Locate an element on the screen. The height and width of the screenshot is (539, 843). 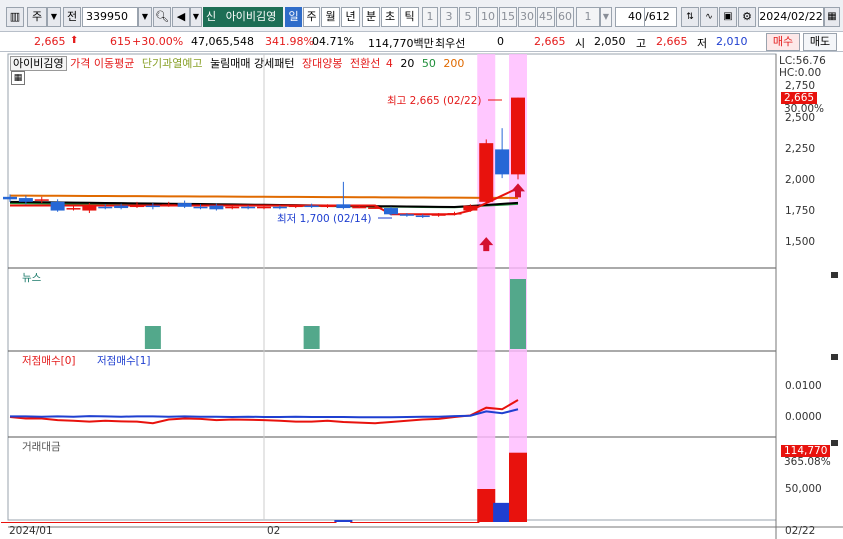
line-type-icon: ∿ is located at coordinates (709, 17).